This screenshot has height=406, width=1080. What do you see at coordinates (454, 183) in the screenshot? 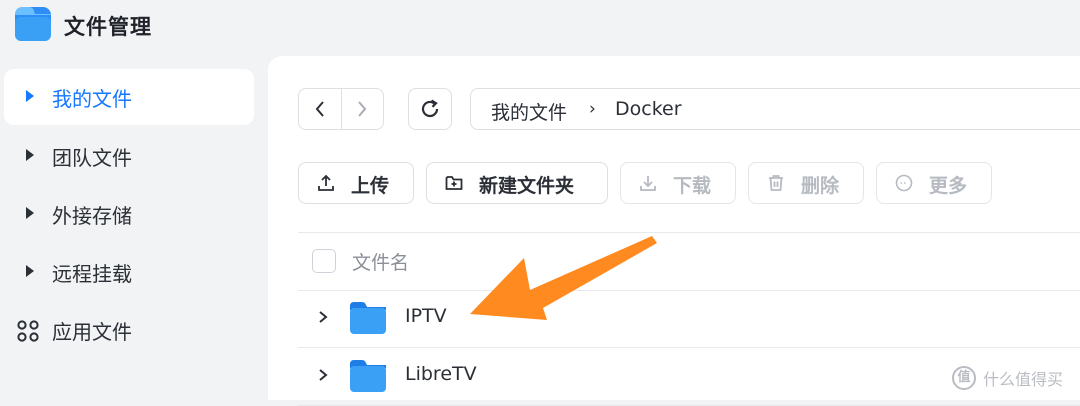
I see `folder-plus-icon` at bounding box center [454, 183].